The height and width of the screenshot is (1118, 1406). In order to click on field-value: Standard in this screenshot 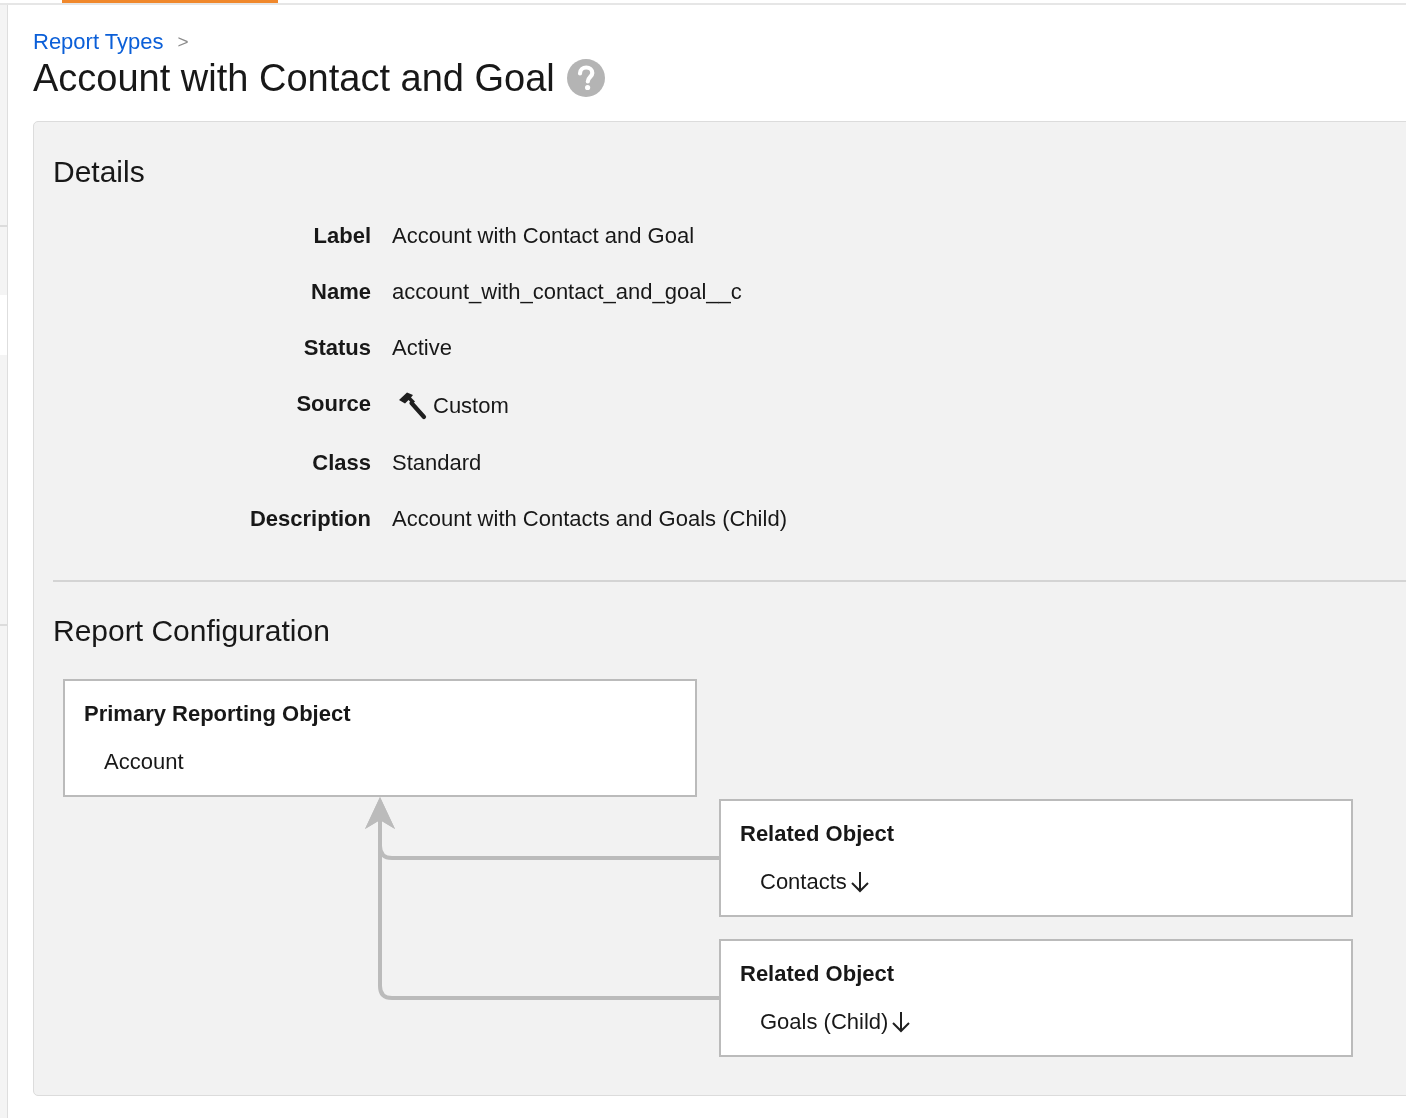, I will do `click(437, 463)`.